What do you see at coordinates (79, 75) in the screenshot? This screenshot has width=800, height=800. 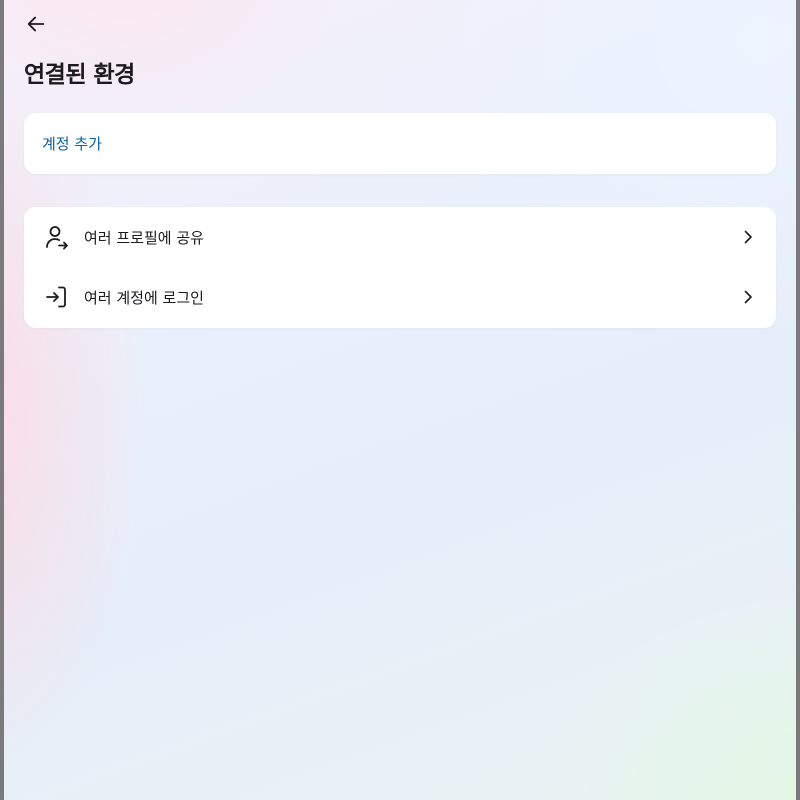 I see `page-title: 연결된 환경` at bounding box center [79, 75].